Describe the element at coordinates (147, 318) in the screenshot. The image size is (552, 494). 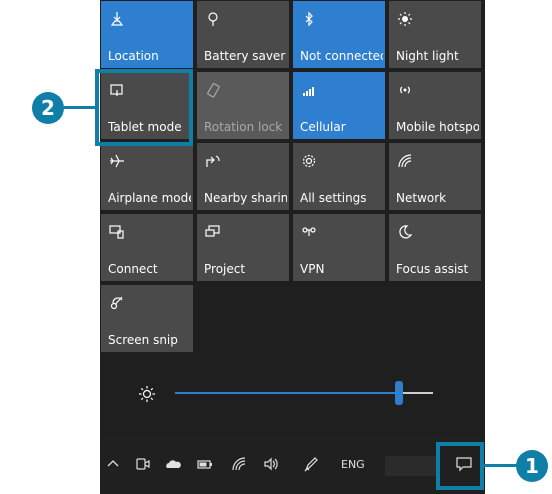
I see `tile-screen-snip: Screen snip` at that location.